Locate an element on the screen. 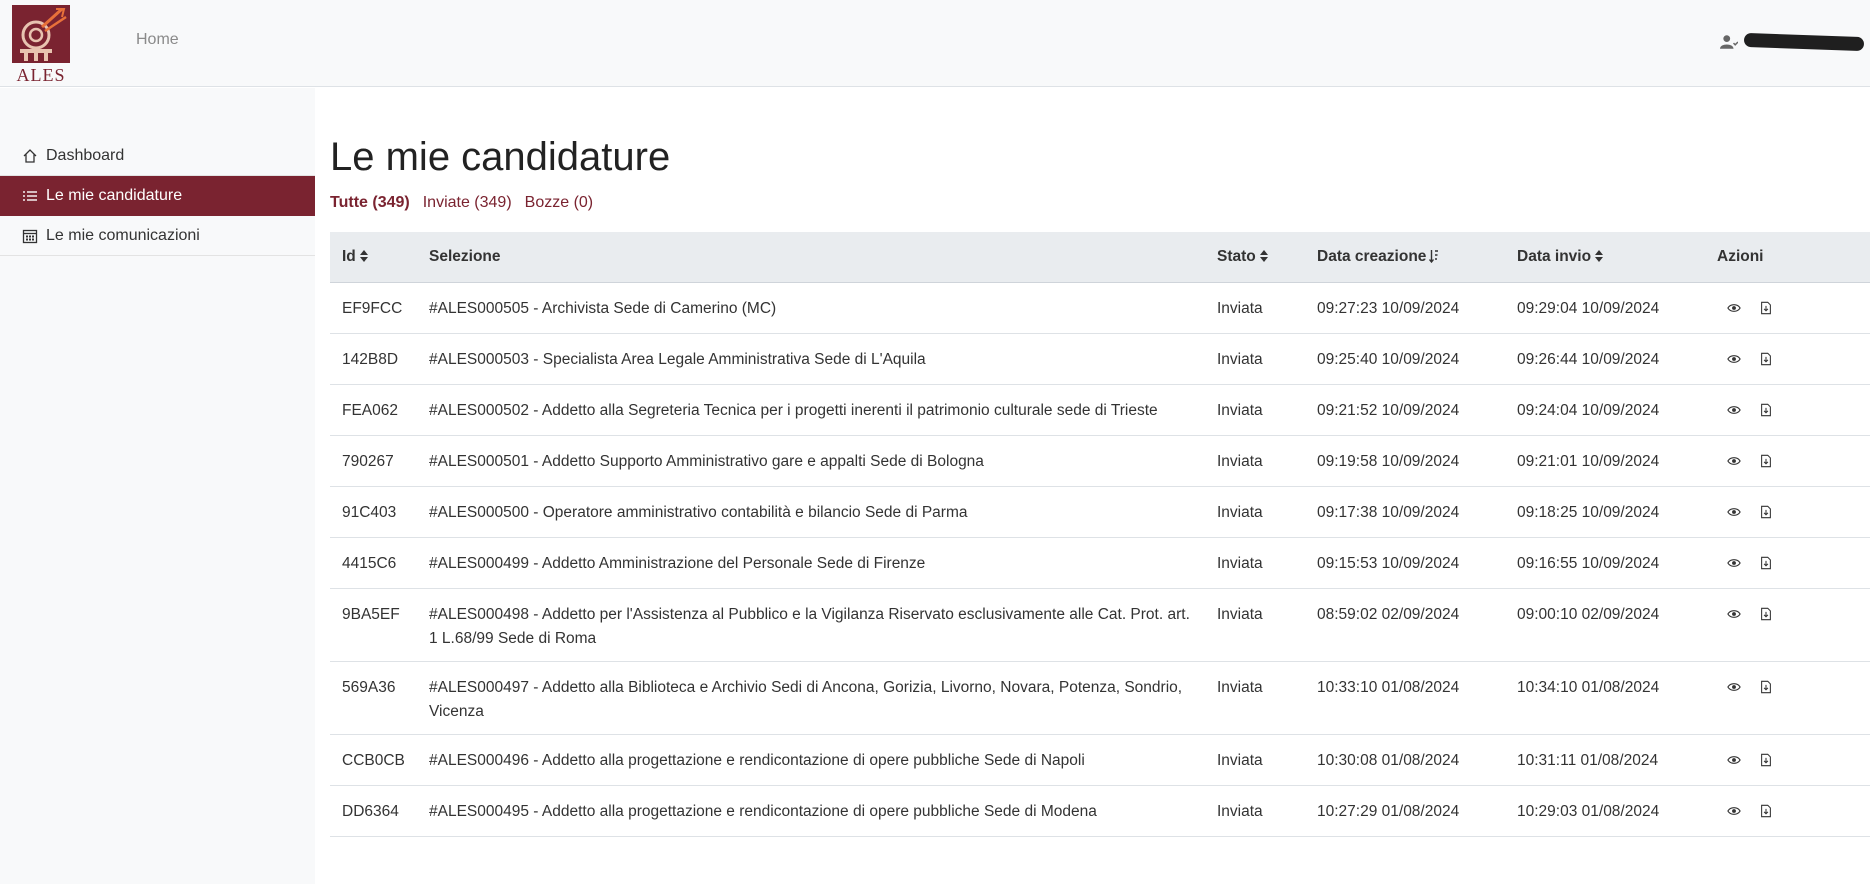 The image size is (1870, 884). user-menu is located at coordinates (1792, 42).